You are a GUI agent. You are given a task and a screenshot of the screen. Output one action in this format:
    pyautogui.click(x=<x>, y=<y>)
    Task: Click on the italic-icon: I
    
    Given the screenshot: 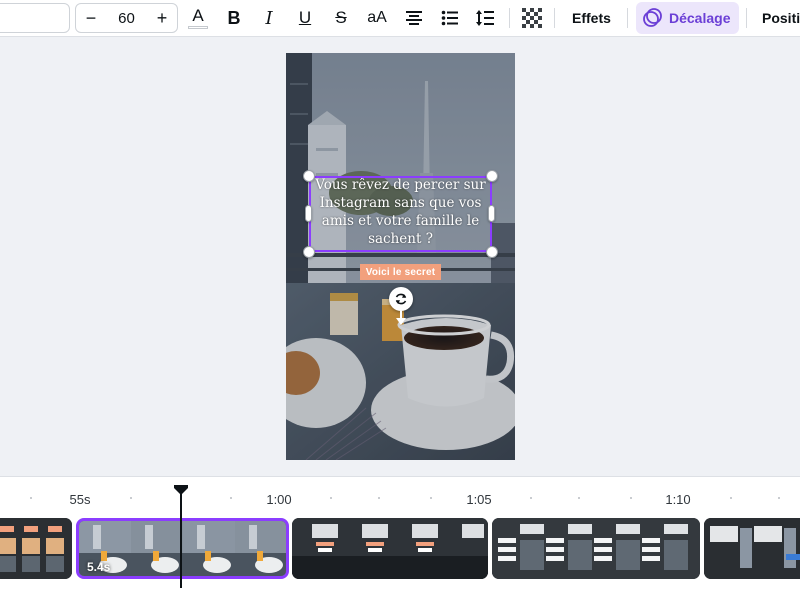 What is the action you would take?
    pyautogui.click(x=269, y=18)
    